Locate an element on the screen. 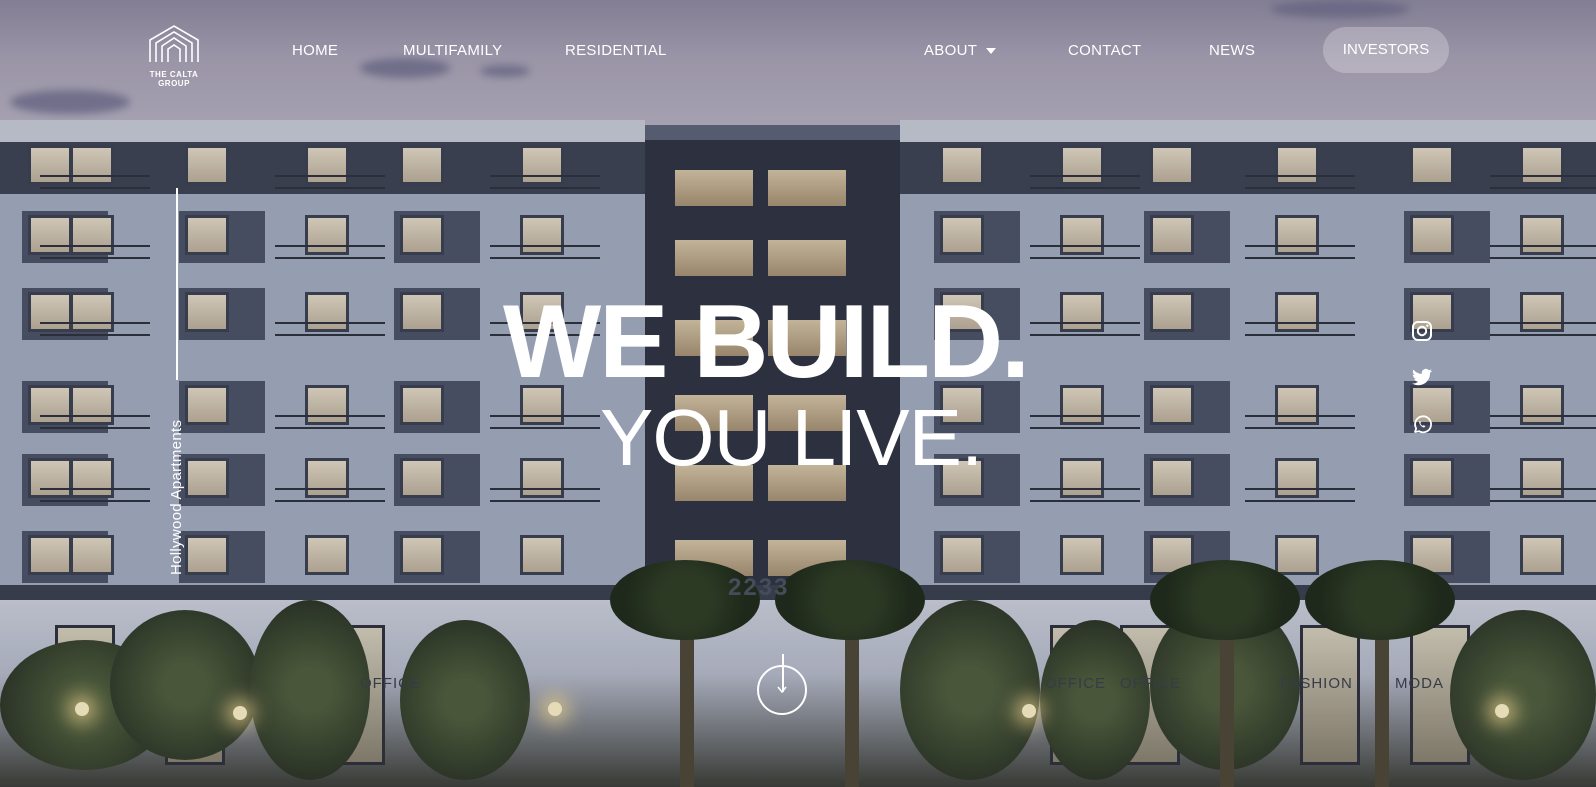 Image resolution: width=1596 pixels, height=787 pixels. whatsapp-icon is located at coordinates (1422, 425).